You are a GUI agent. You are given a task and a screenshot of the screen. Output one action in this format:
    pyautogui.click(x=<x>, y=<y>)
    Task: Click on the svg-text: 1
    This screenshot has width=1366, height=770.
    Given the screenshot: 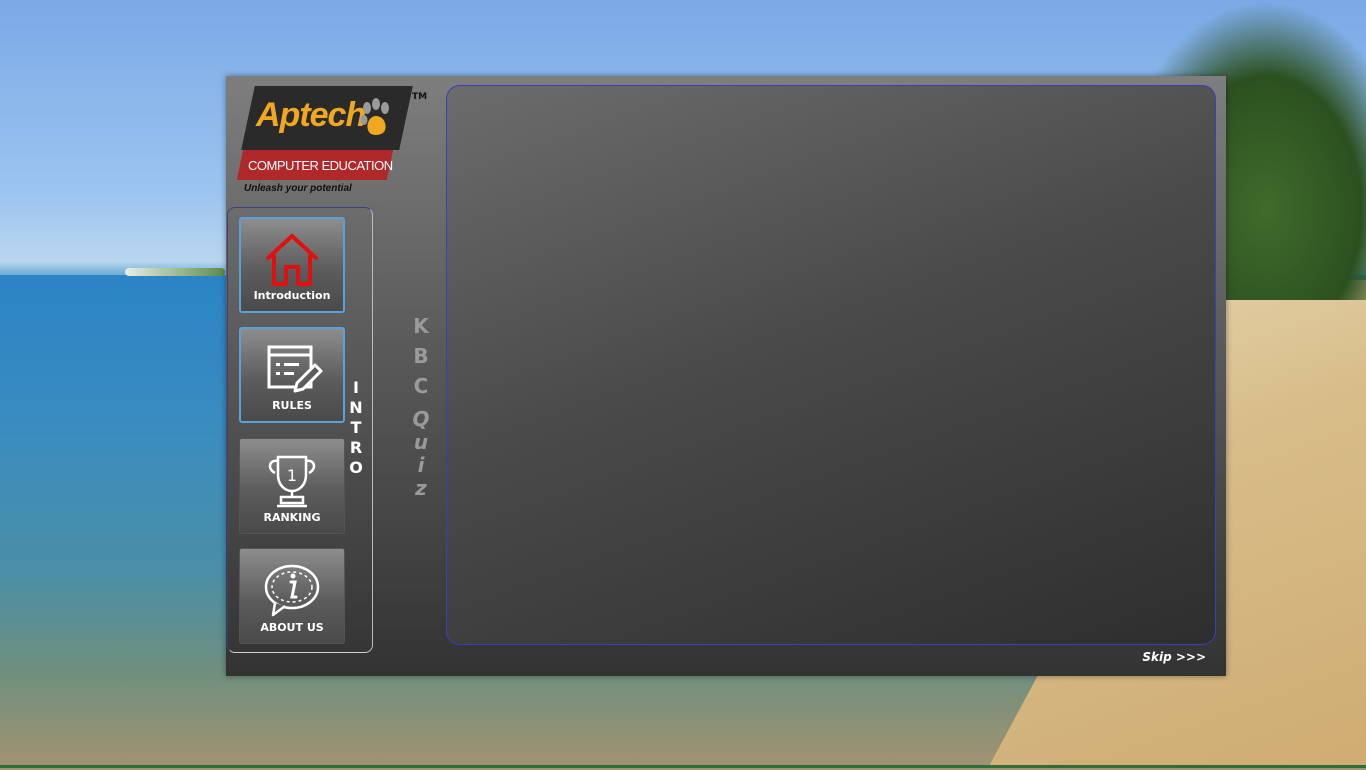 What is the action you would take?
    pyautogui.click(x=292, y=475)
    